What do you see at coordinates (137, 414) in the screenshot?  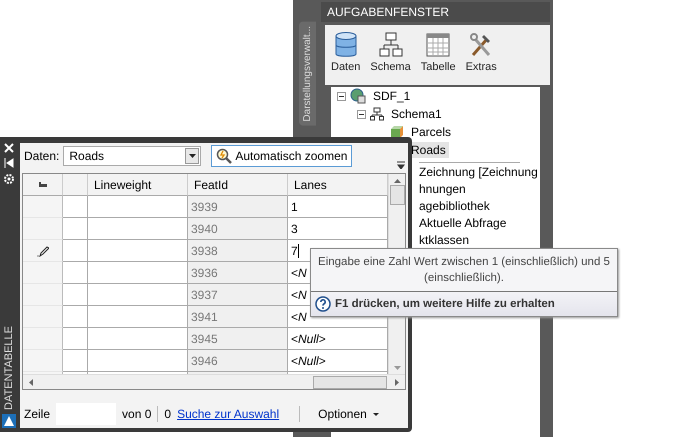 I see `row-total: von 0` at bounding box center [137, 414].